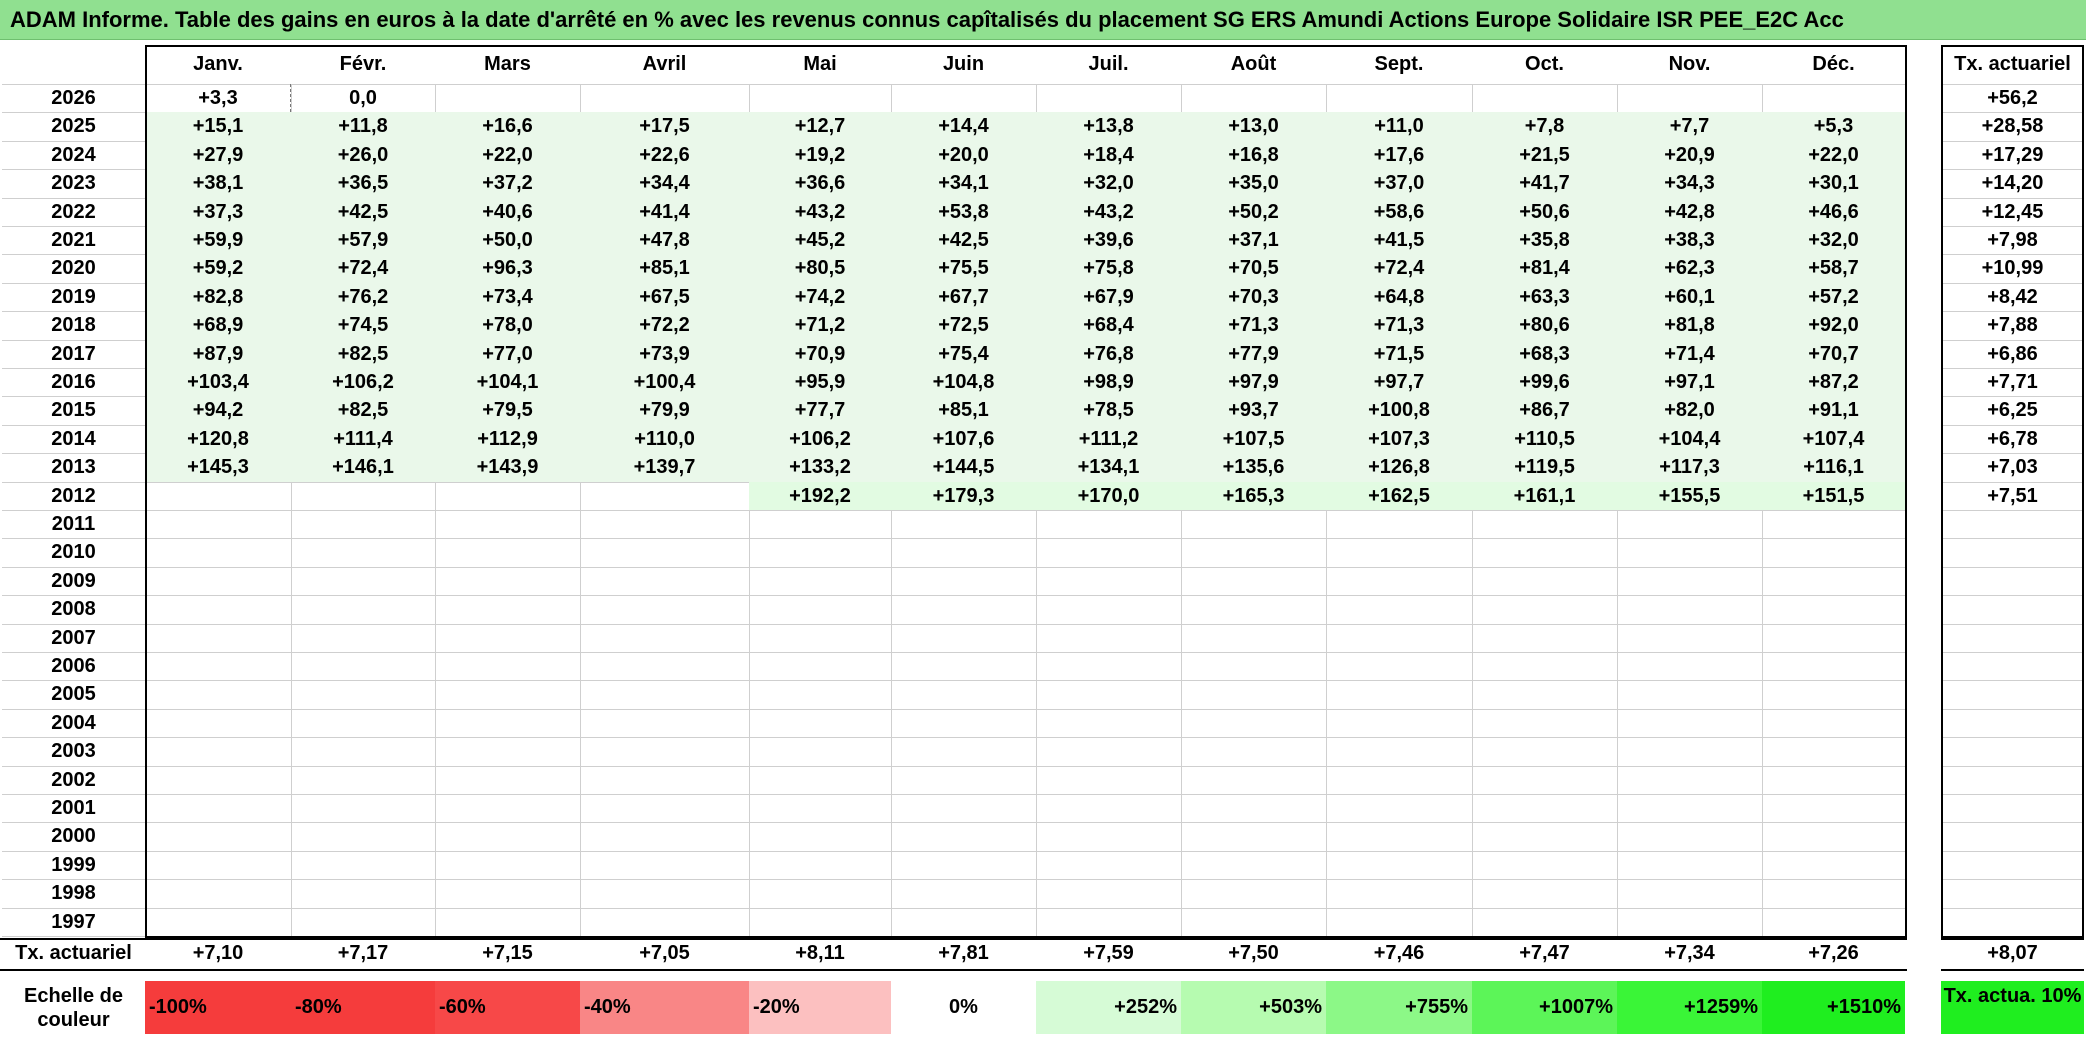  Describe the element at coordinates (507, 953) in the screenshot. I see `footer-rate-cell: +7,15` at that location.